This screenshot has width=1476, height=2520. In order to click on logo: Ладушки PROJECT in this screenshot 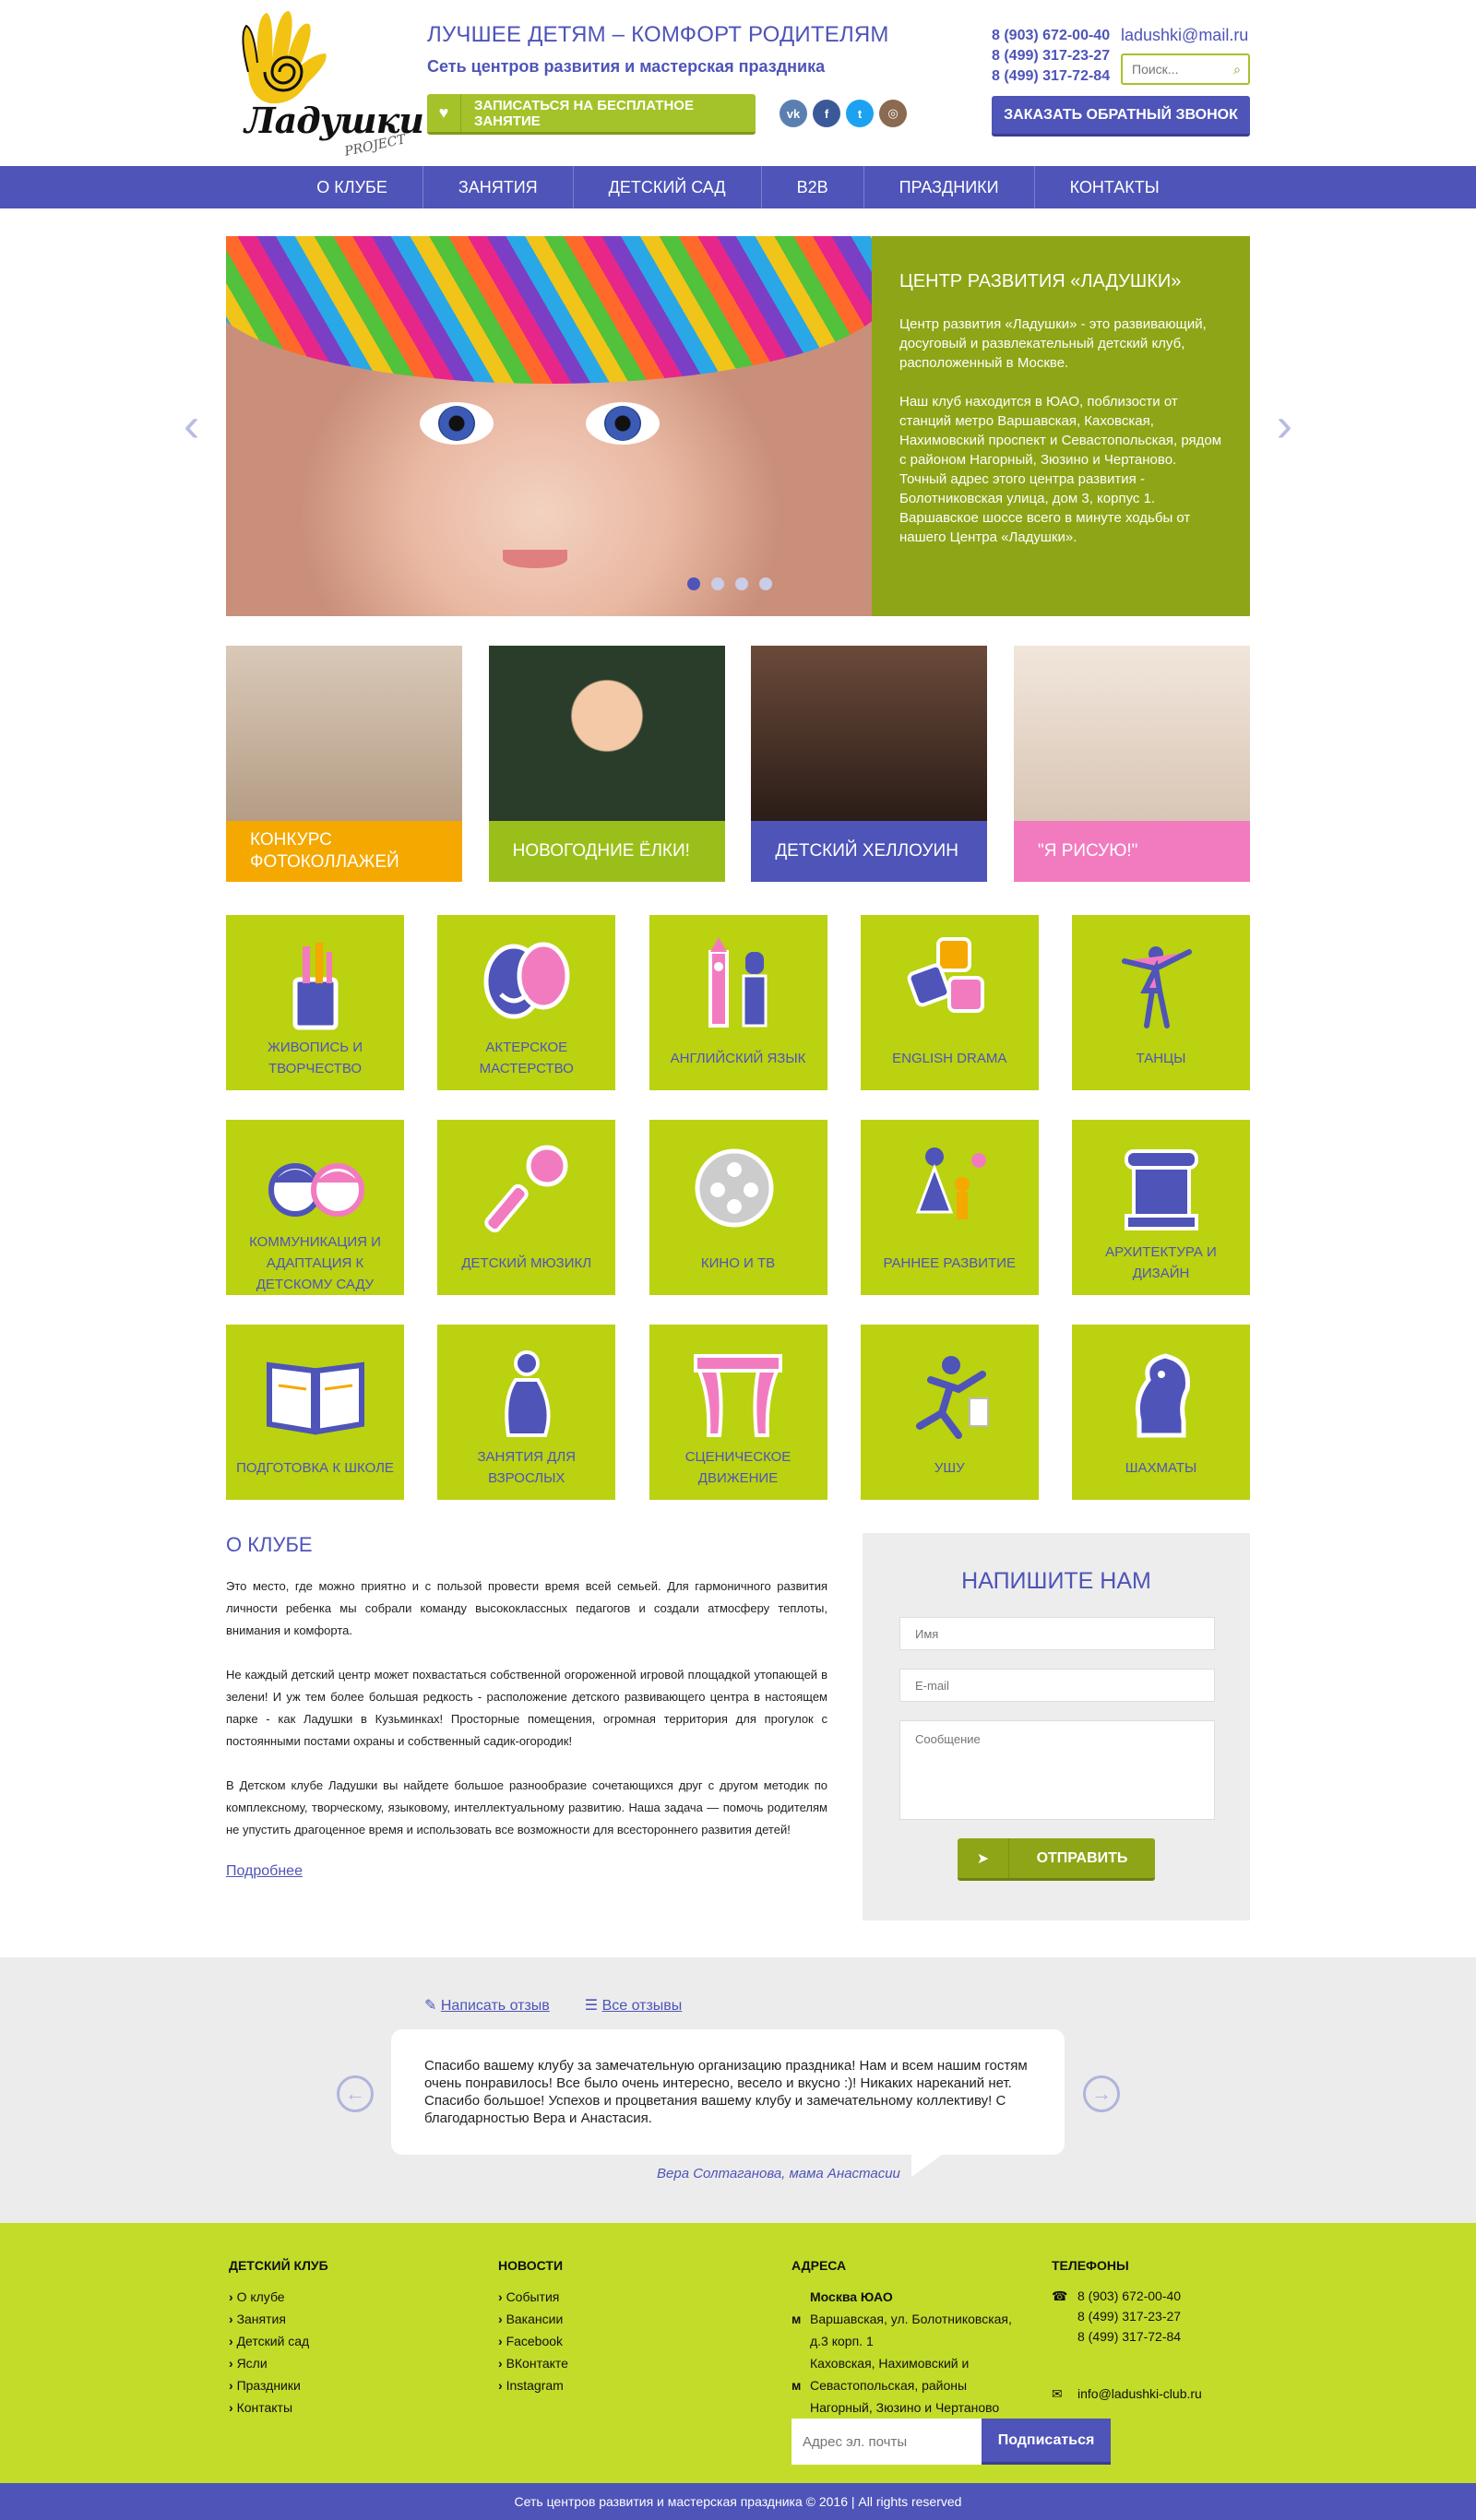, I will do `click(325, 83)`.